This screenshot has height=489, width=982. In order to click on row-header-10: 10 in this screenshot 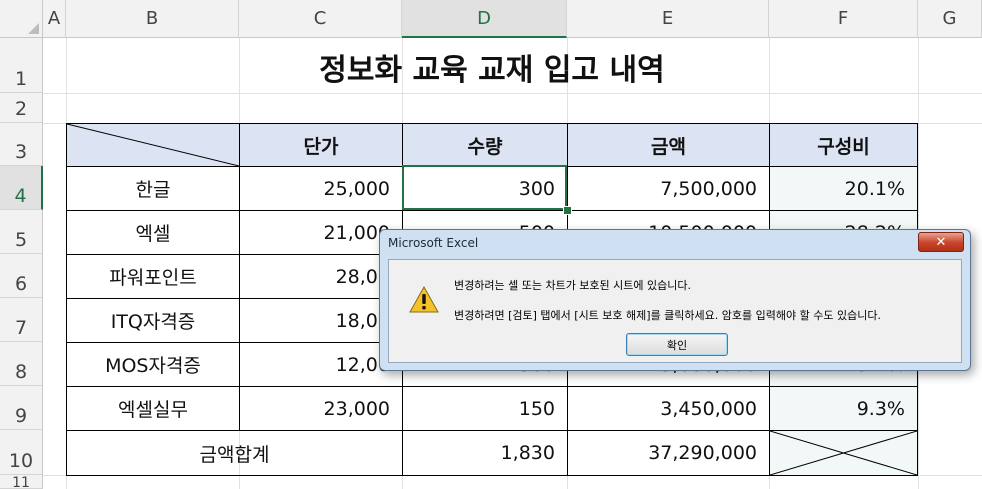, I will do `click(21, 452)`.